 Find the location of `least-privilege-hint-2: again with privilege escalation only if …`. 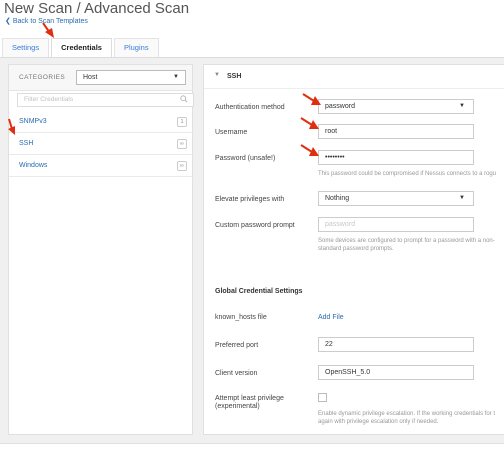

least-privilege-hint-2: again with privilege escalation only if … is located at coordinates (378, 422).